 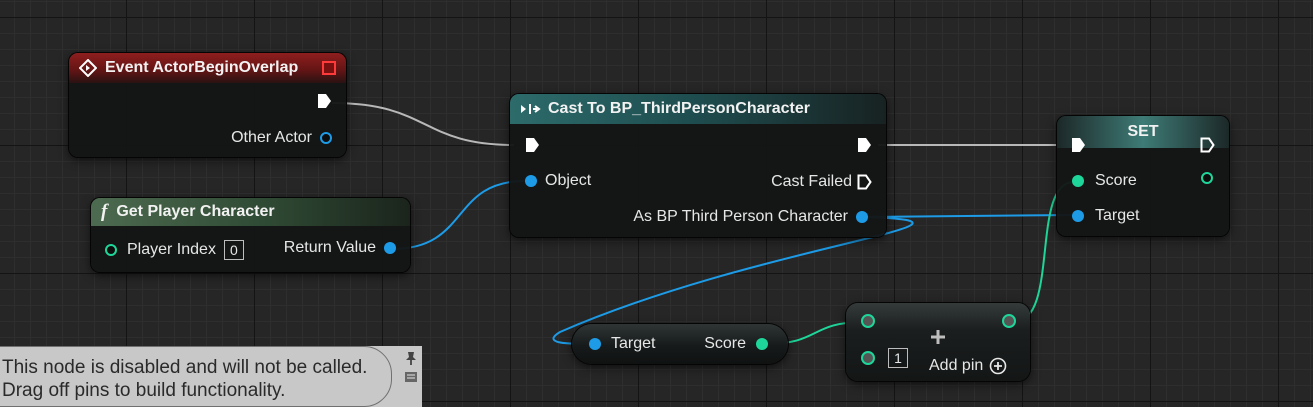 What do you see at coordinates (411, 377) in the screenshot?
I see `comment-icon` at bounding box center [411, 377].